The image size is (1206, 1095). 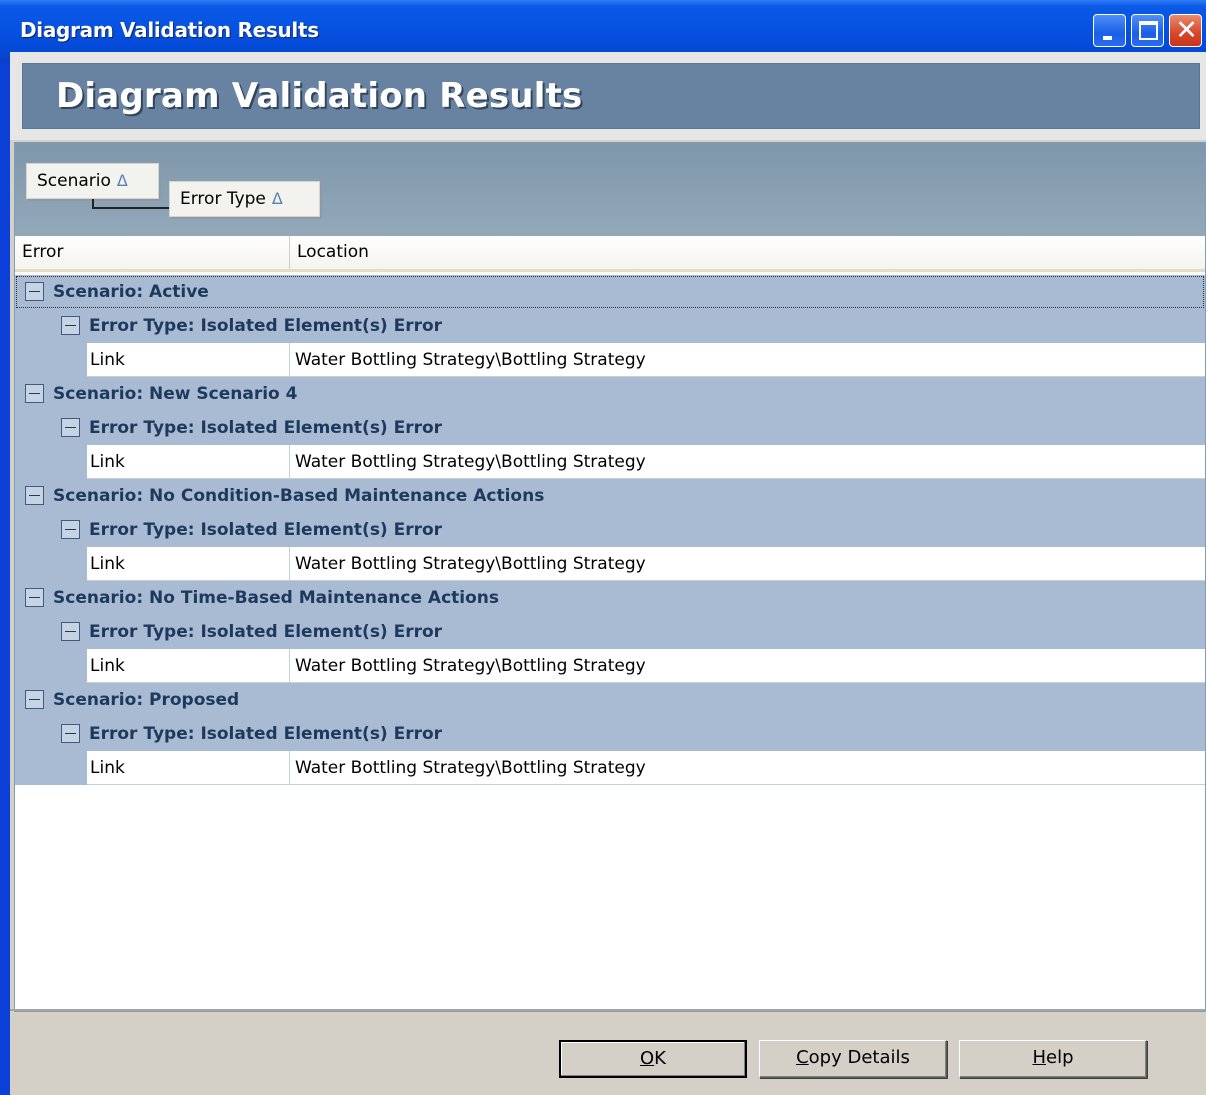 I want to click on help-mnemonic: H, so click(x=1039, y=1057).